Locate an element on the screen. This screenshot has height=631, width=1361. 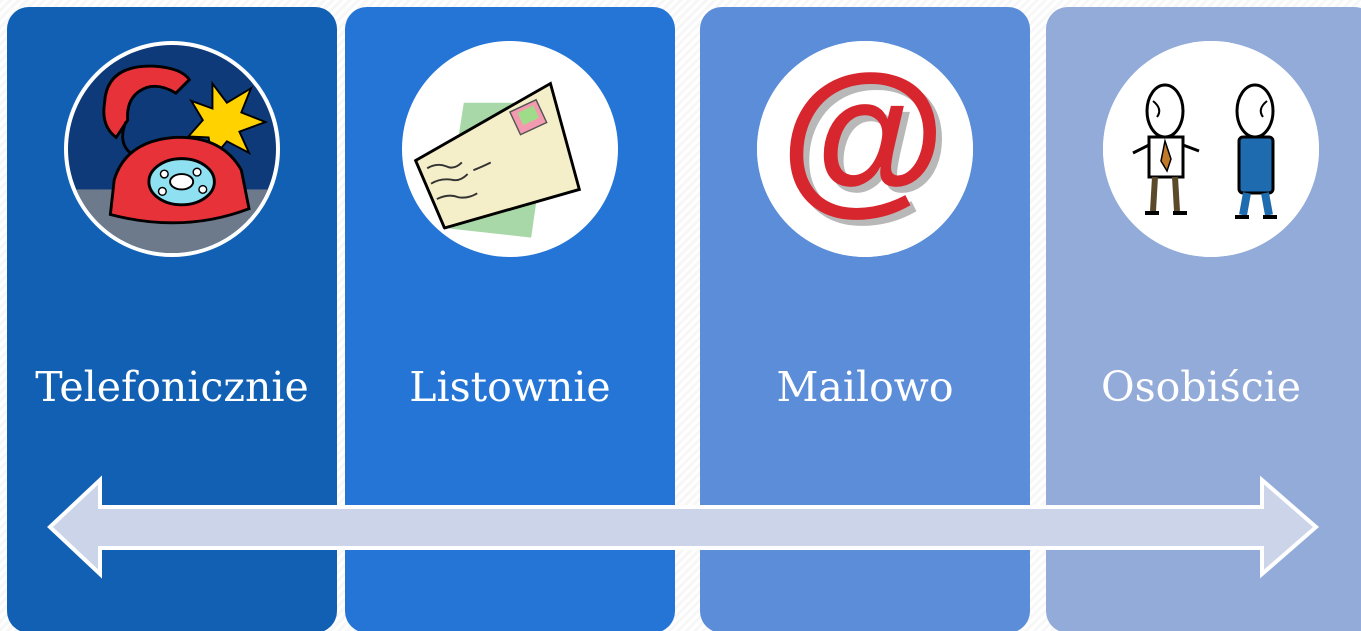
at-sign-icon: @ @ is located at coordinates (865, 149).